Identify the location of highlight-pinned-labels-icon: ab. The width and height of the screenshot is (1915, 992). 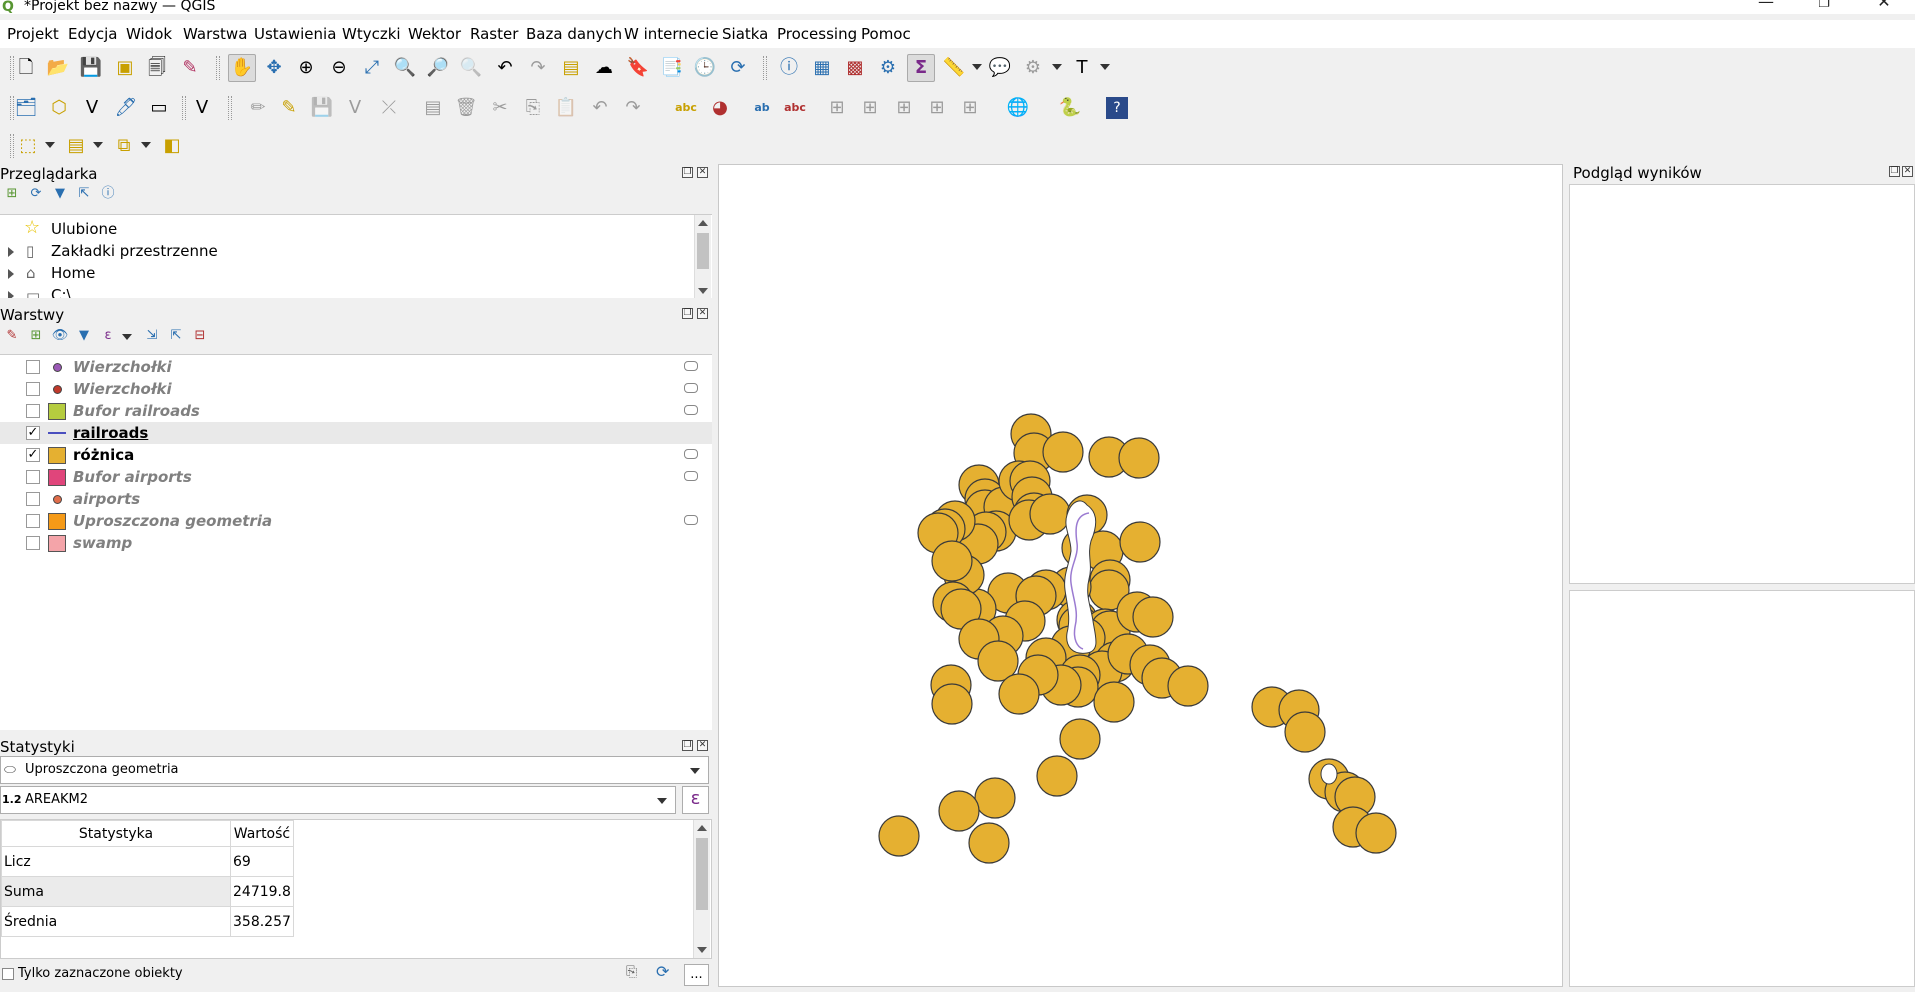
(762, 108).